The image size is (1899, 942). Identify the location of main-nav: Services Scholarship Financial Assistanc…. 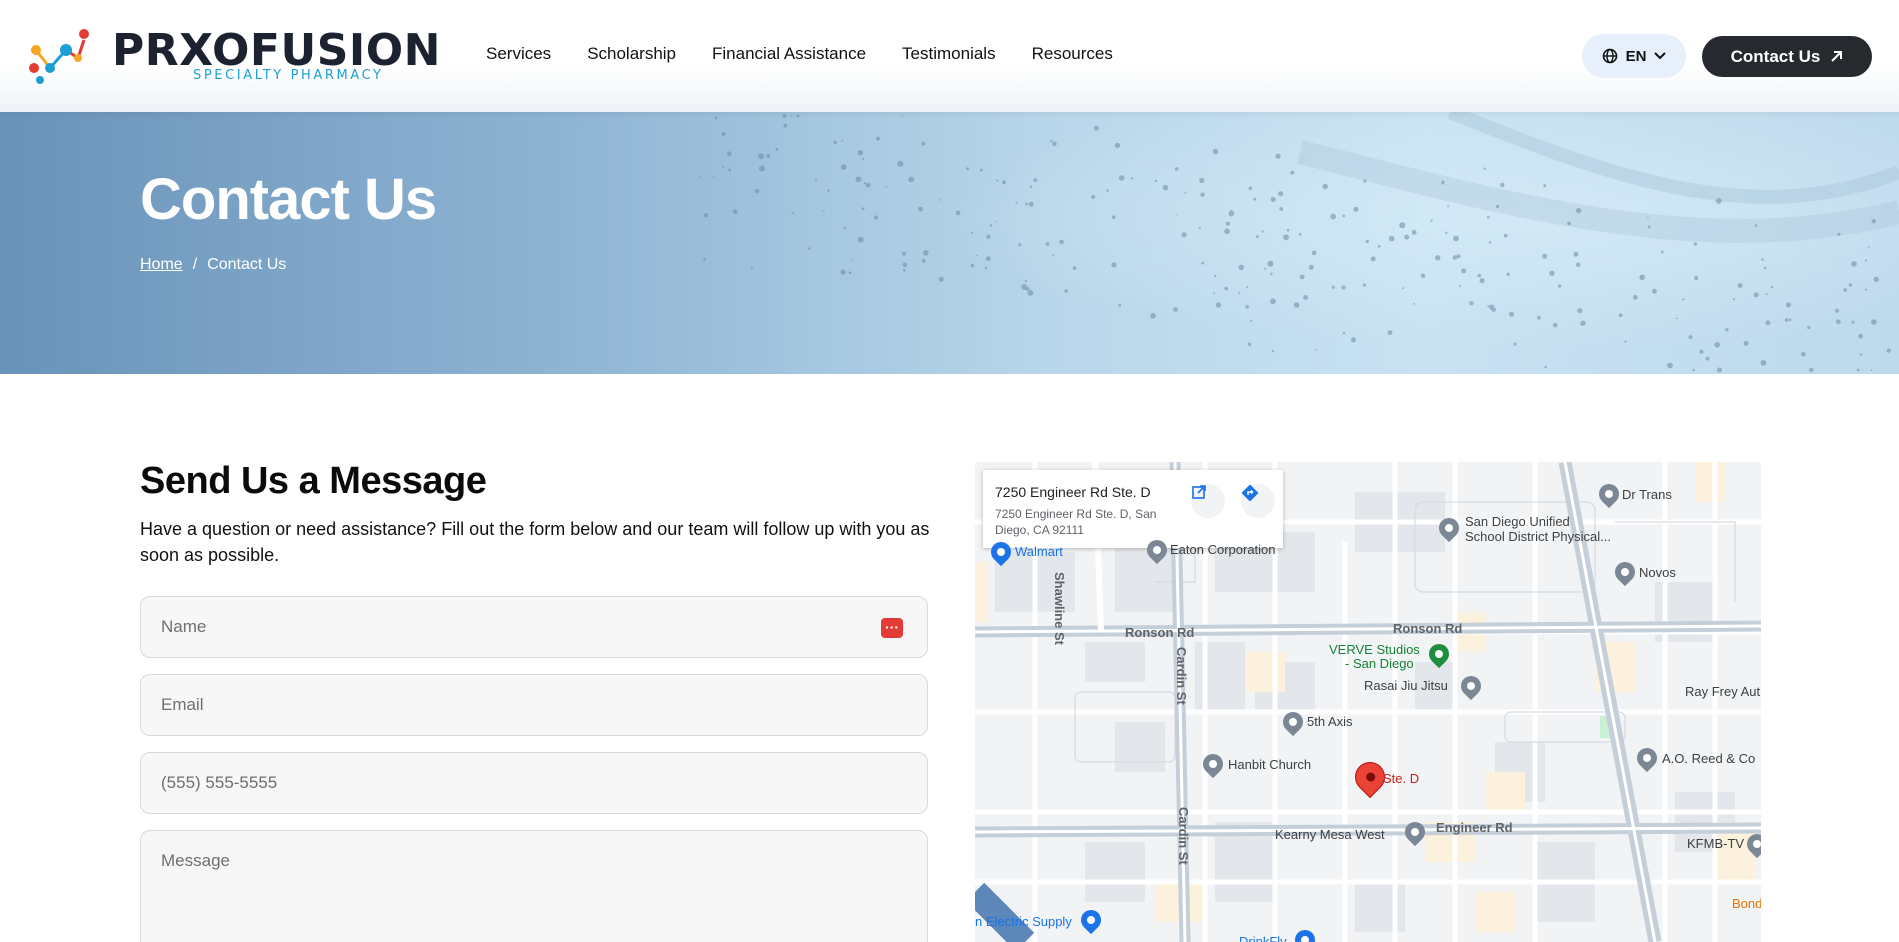
(817, 54).